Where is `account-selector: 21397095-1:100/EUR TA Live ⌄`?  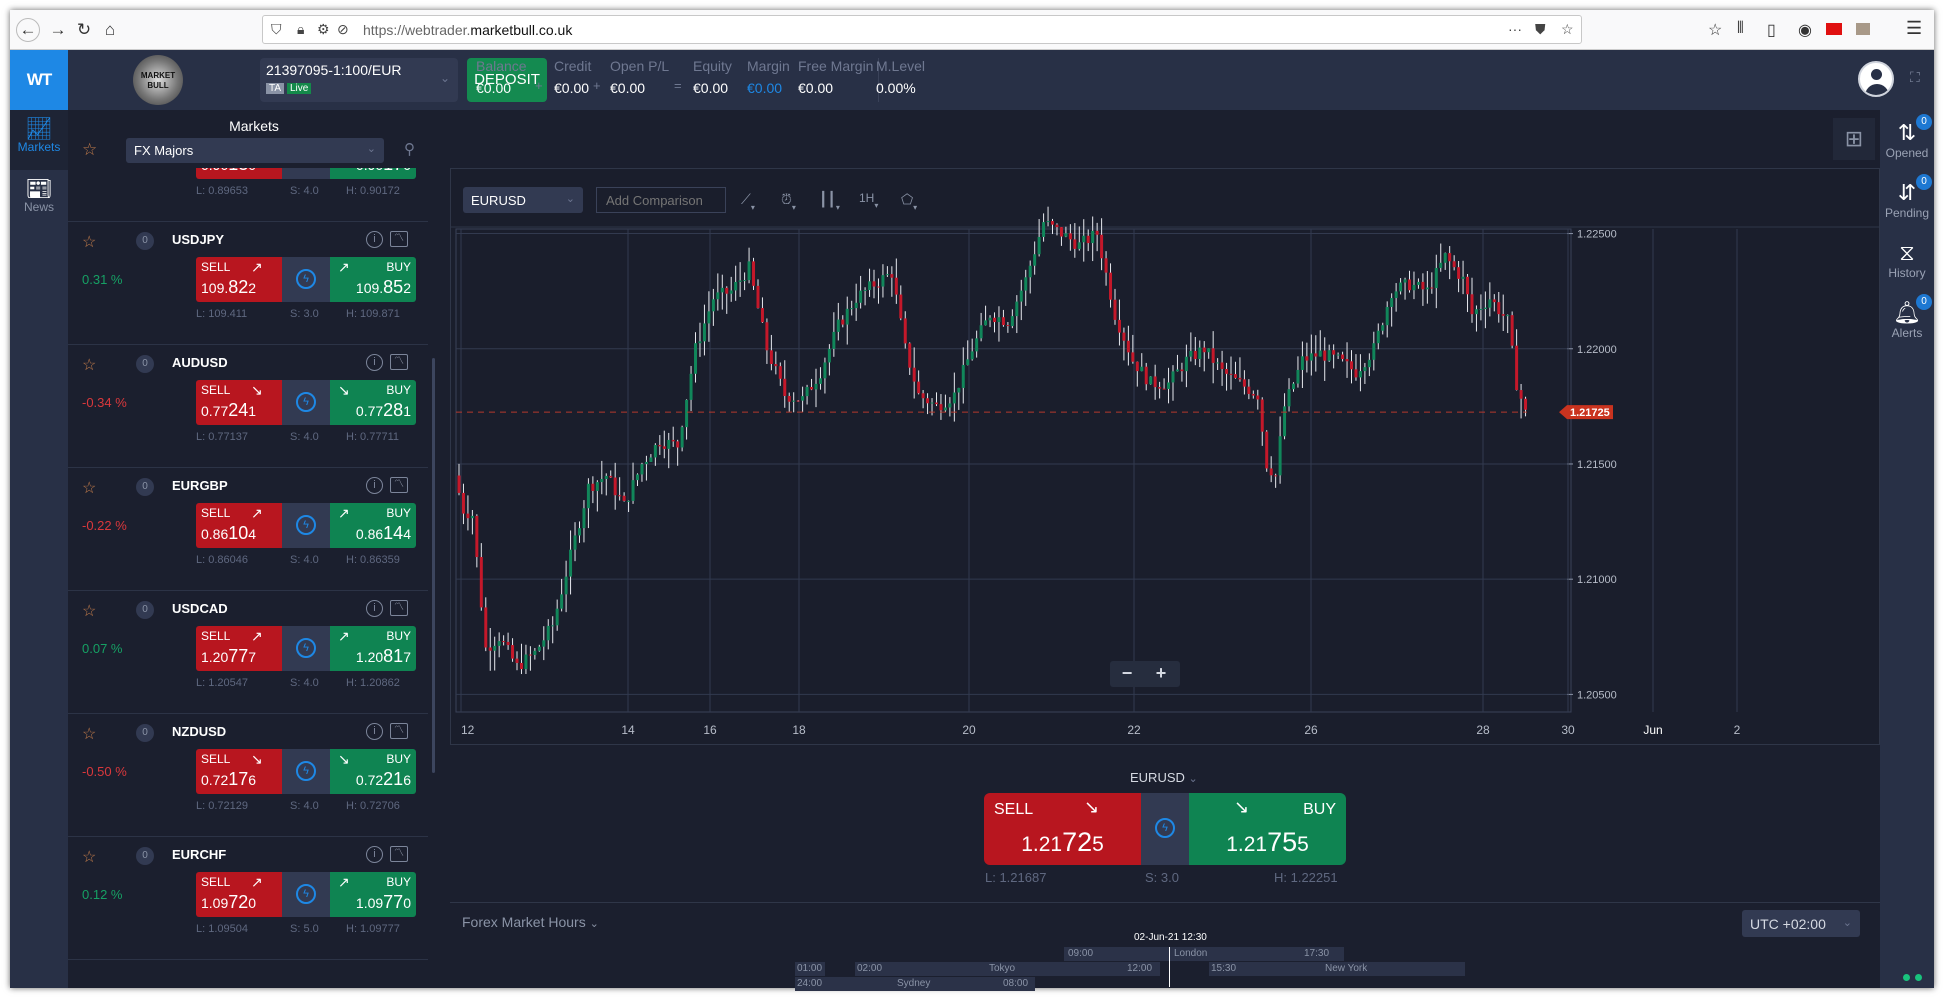
account-selector: 21397095-1:100/EUR TA Live ⌄ is located at coordinates (359, 80).